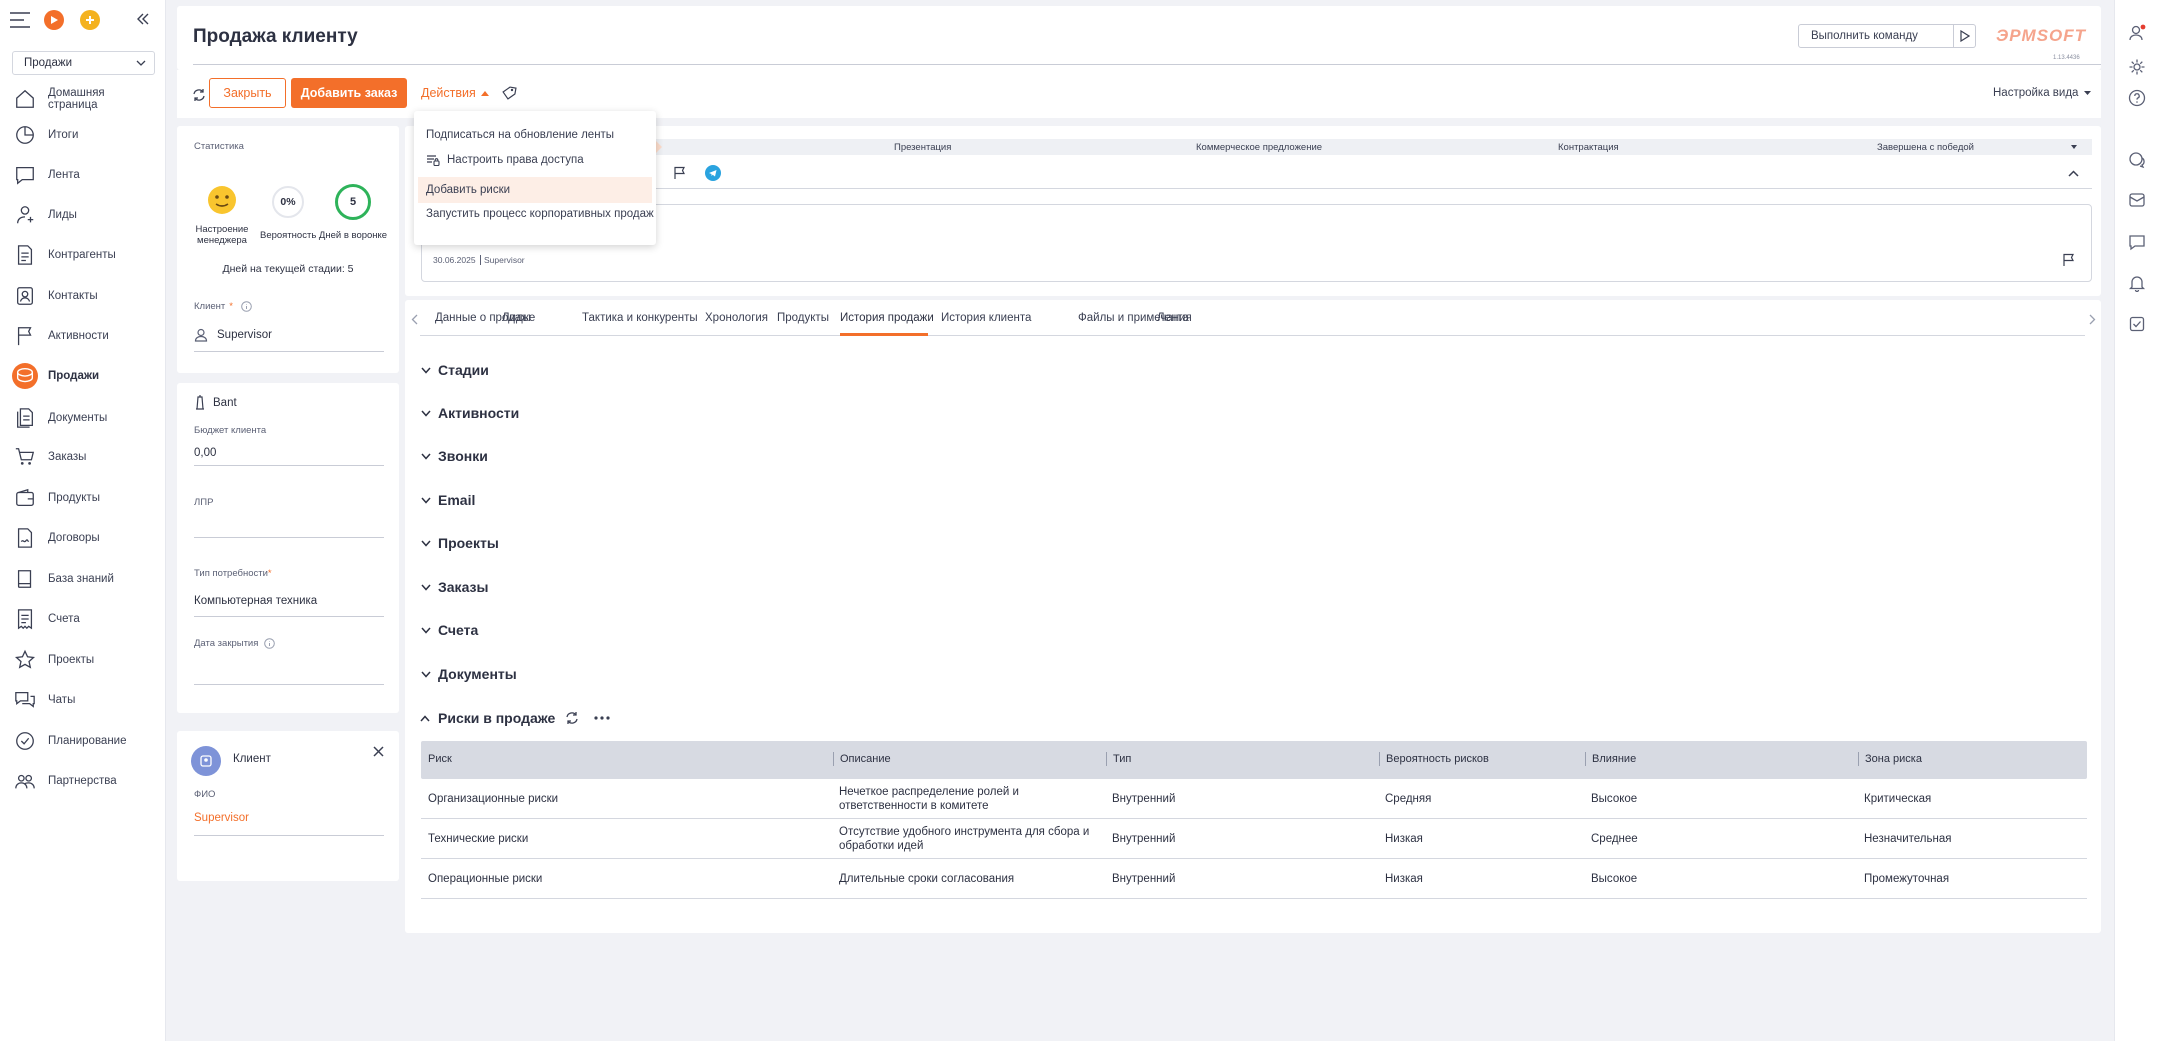 This screenshot has width=2158, height=1041. I want to click on sidebar-item-invoice: Счета, so click(83, 619).